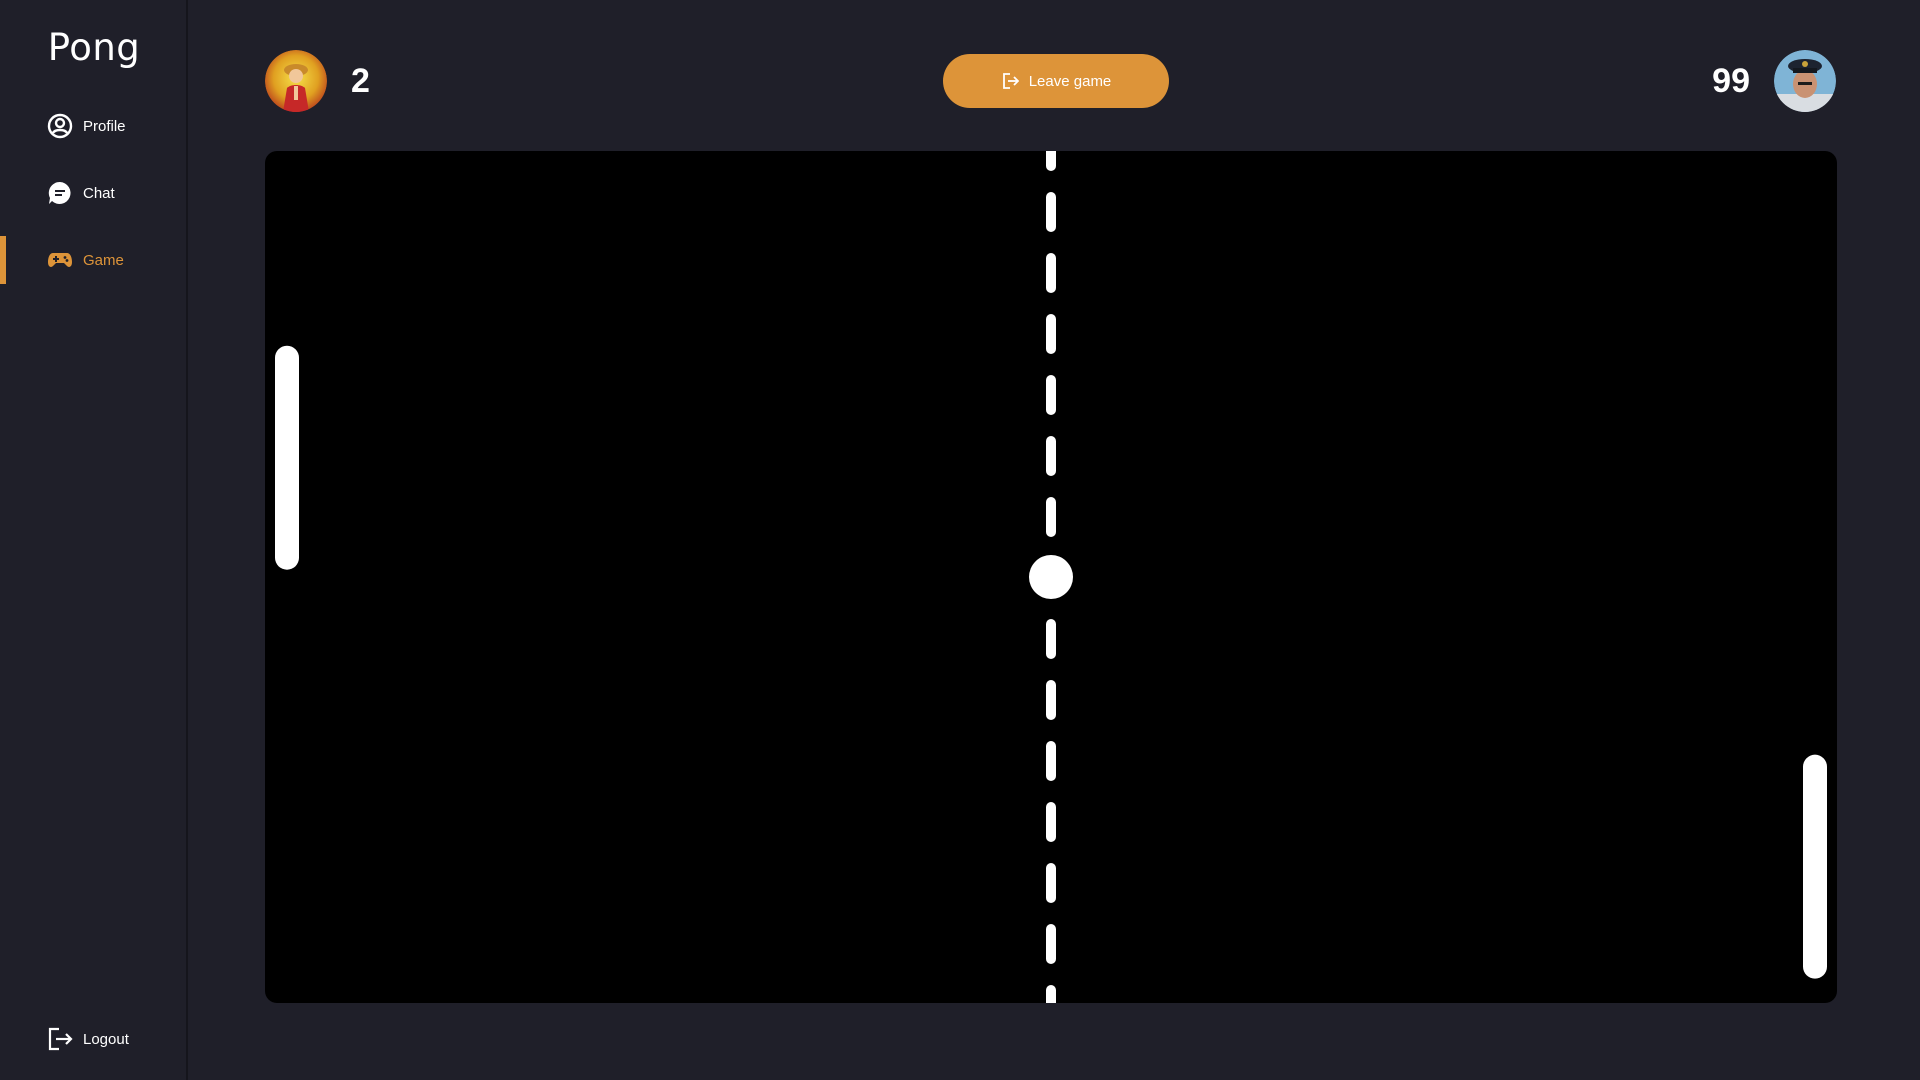  I want to click on ball, so click(1051, 577).